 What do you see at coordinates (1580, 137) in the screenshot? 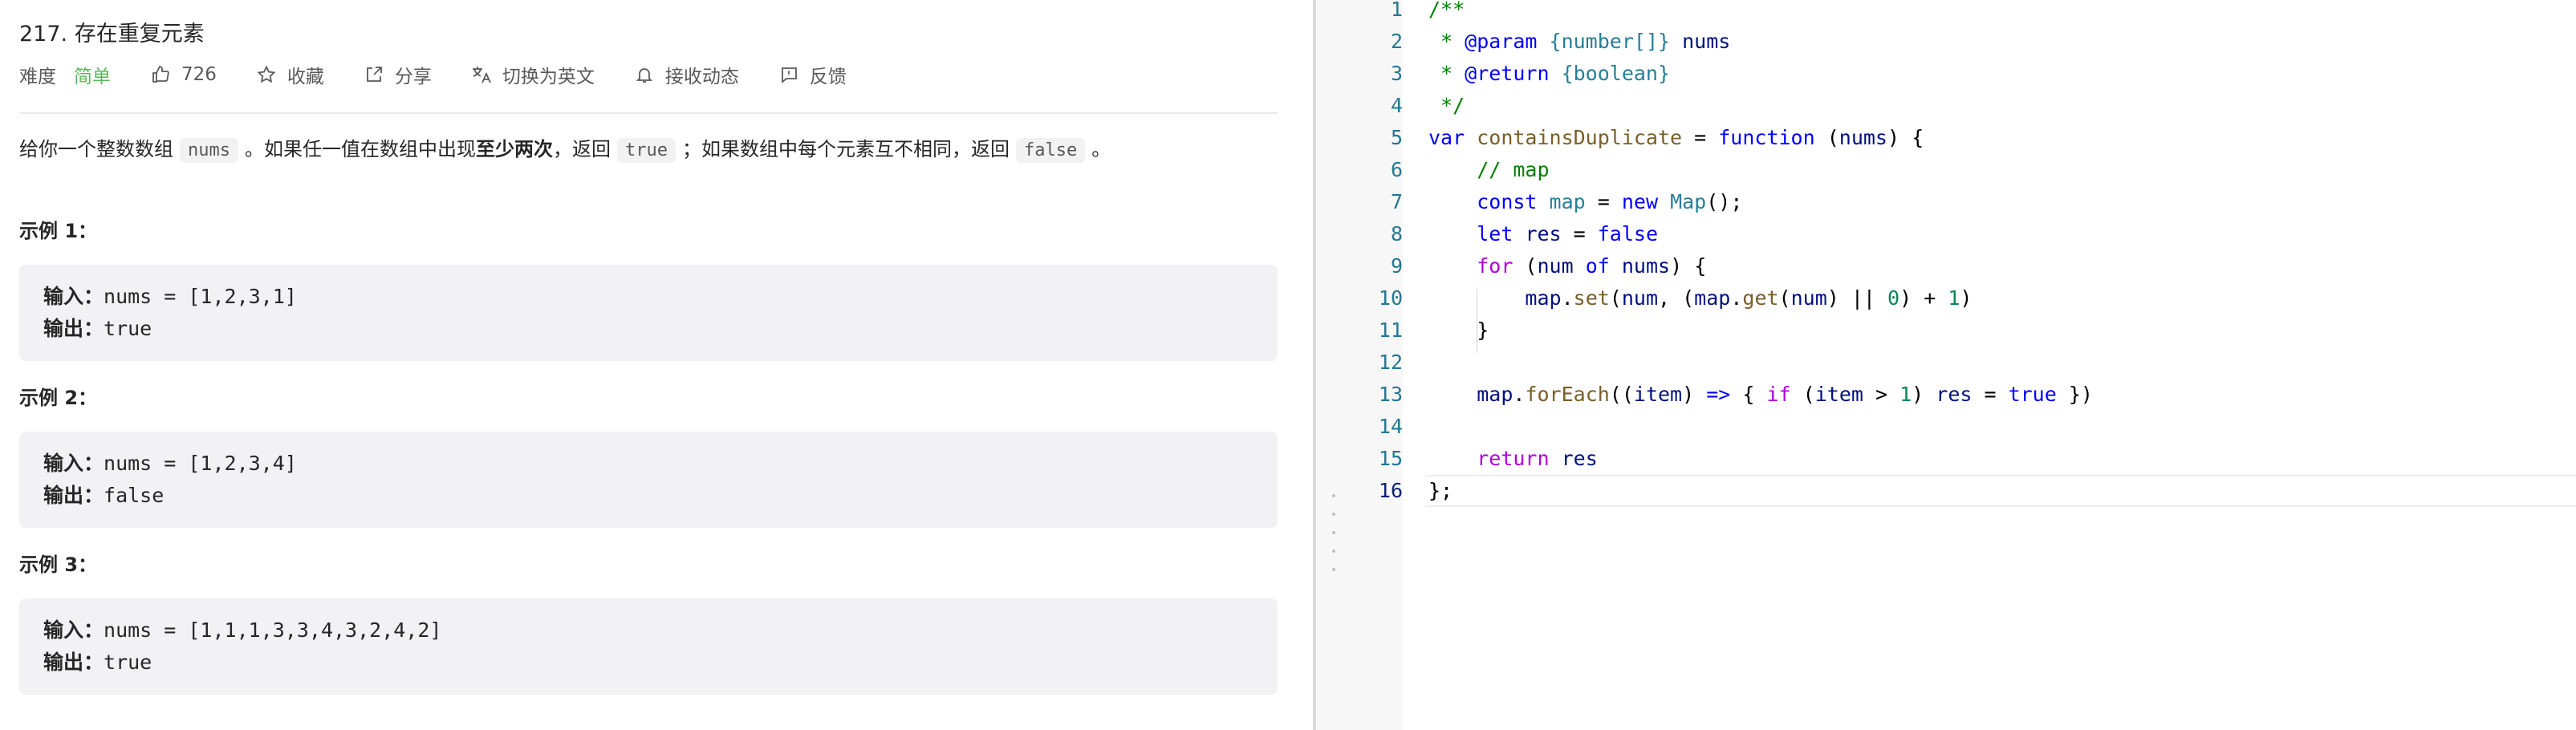
I see `code-token: containsDuplicate` at bounding box center [1580, 137].